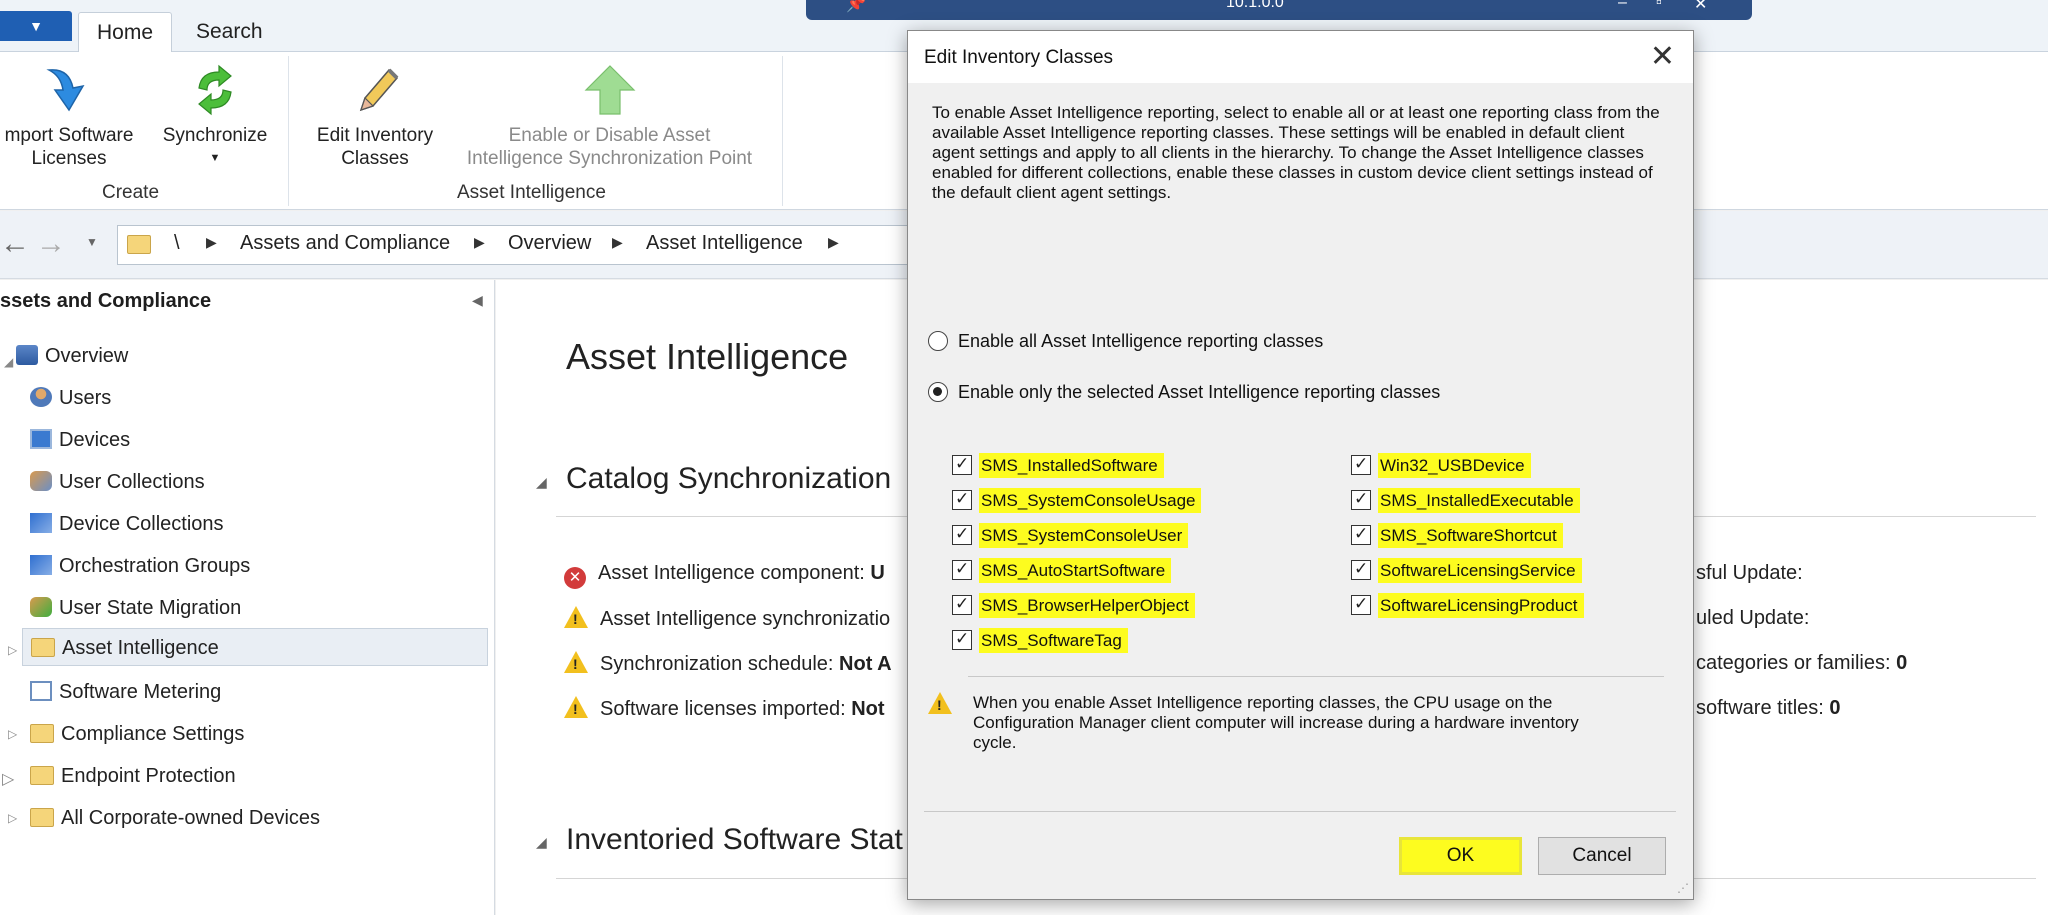 The height and width of the screenshot is (915, 2048). Describe the element at coordinates (707, 356) in the screenshot. I see `page-title: Asset Intelligence` at that location.